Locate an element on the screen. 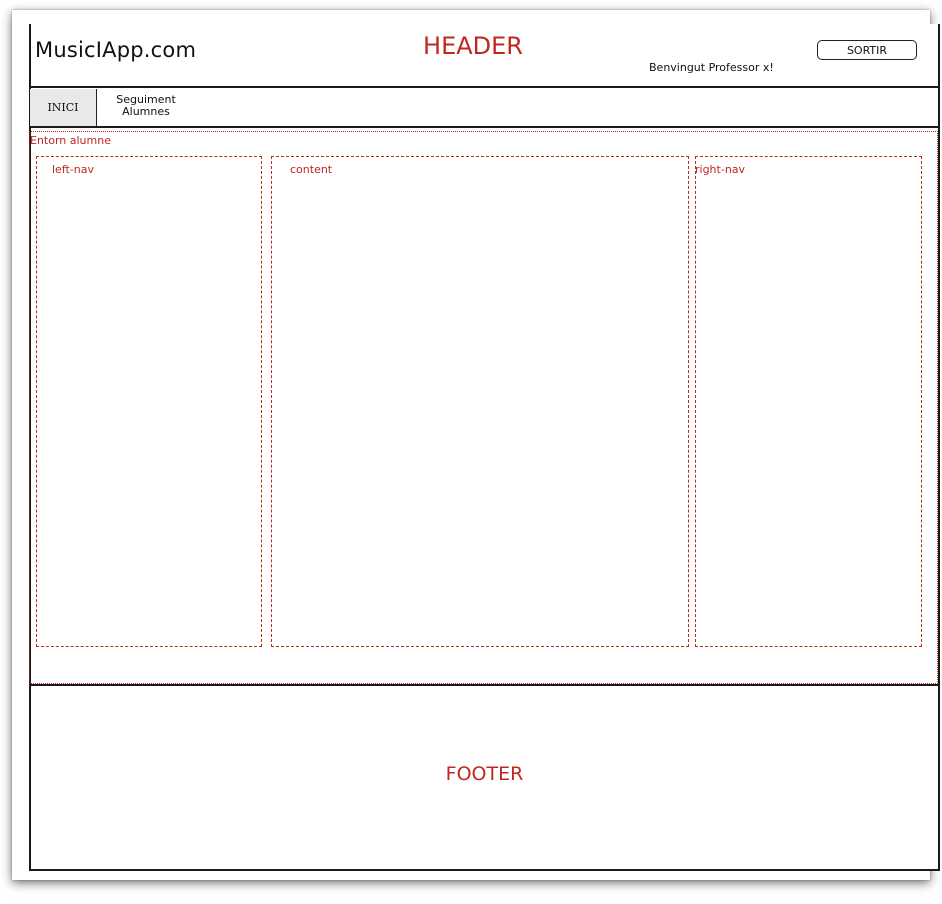 This screenshot has height=904, width=942. logout-button: SORTIR is located at coordinates (867, 50).